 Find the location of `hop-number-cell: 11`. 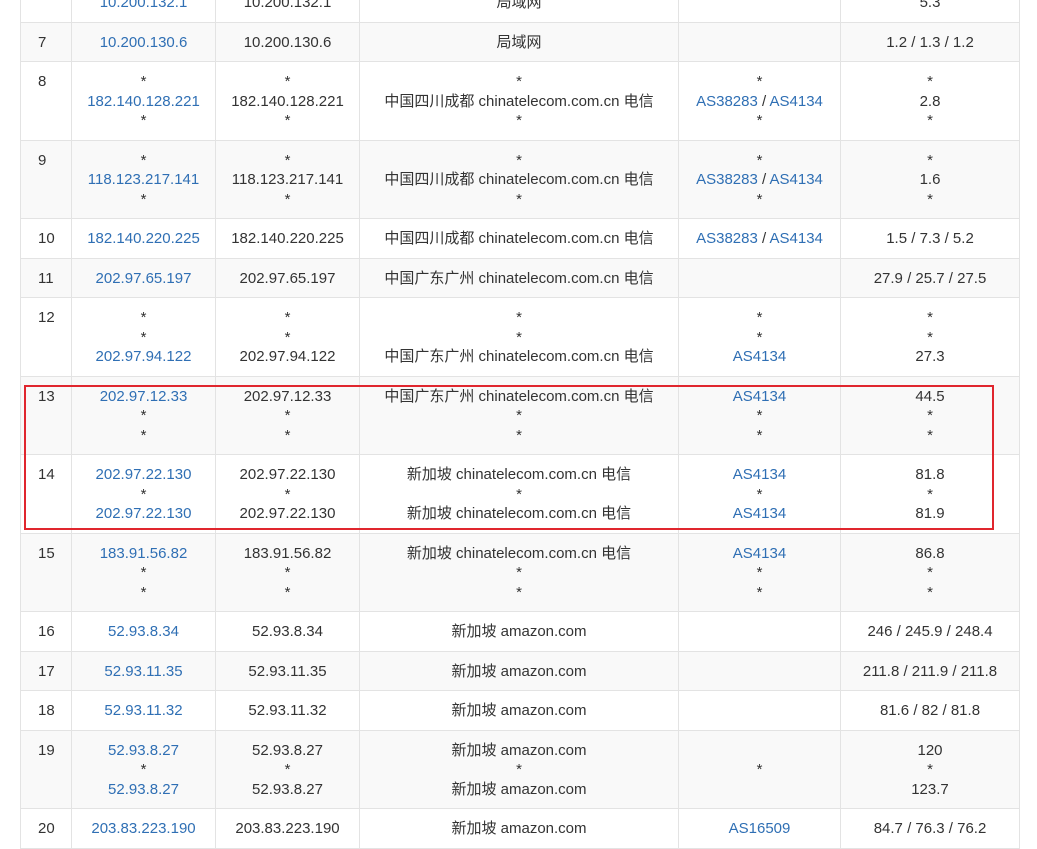

hop-number-cell: 11 is located at coordinates (46, 277).